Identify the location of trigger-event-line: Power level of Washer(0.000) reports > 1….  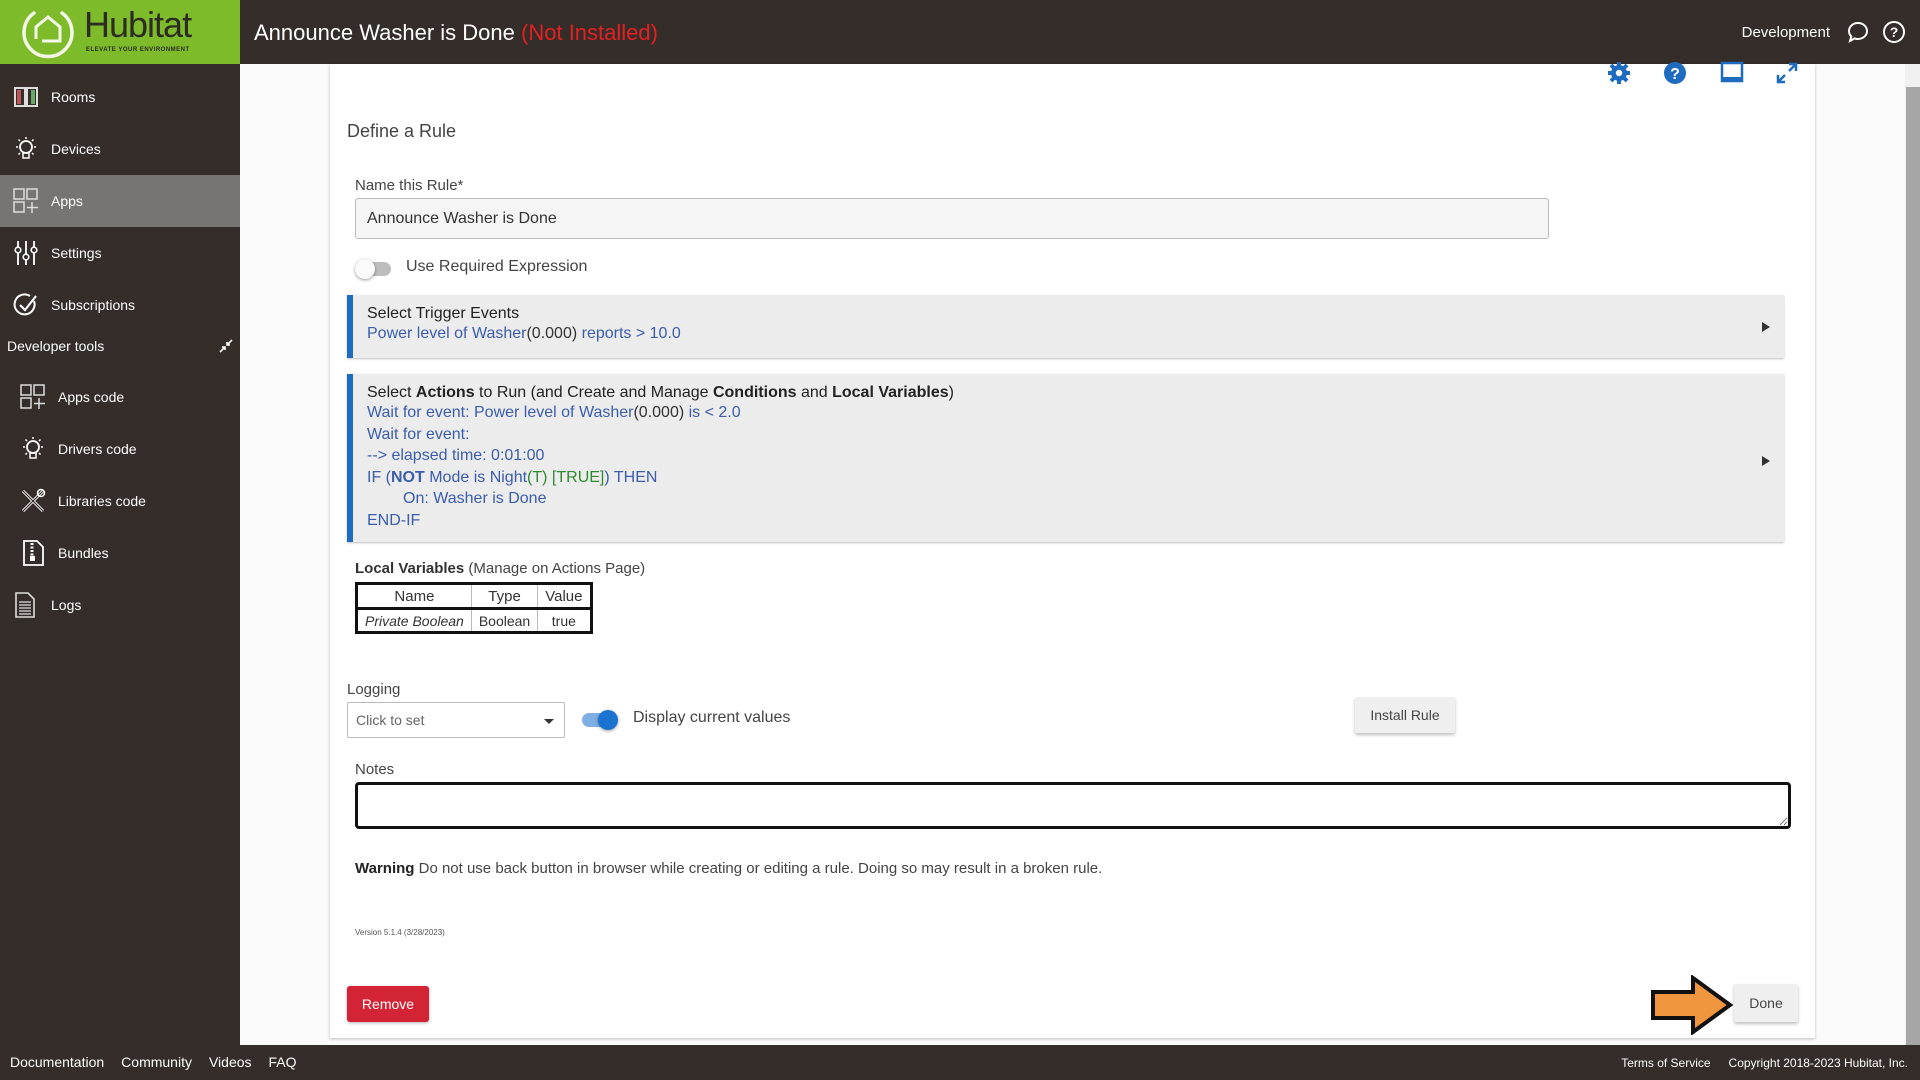
(524, 333).